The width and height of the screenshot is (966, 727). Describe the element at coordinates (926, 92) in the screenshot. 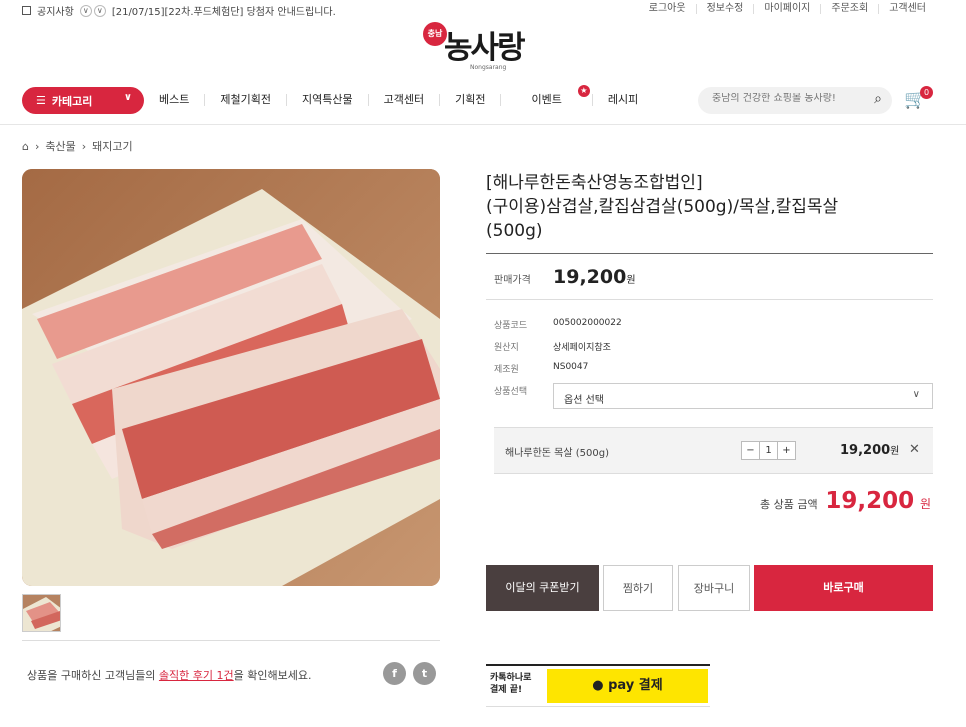

I see `cart-count-badge: 0` at that location.